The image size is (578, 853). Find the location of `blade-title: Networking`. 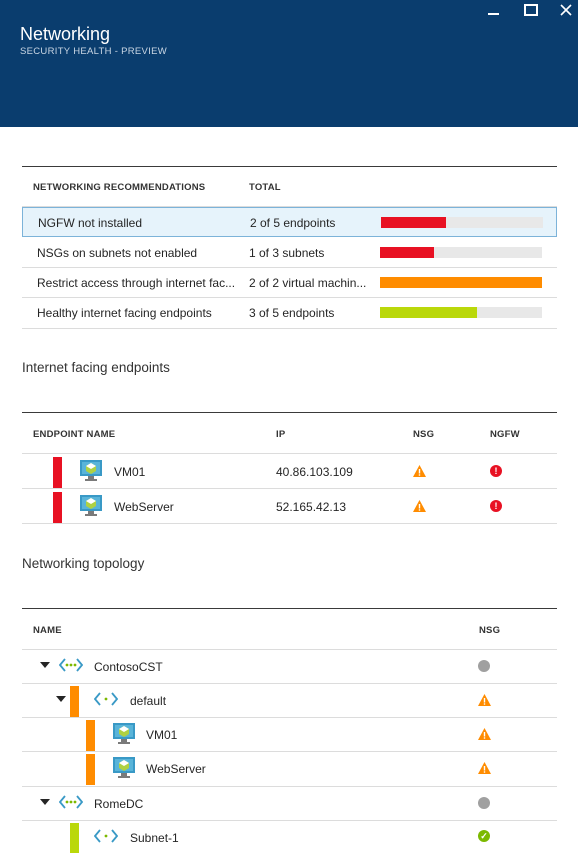

blade-title: Networking is located at coordinates (65, 34).